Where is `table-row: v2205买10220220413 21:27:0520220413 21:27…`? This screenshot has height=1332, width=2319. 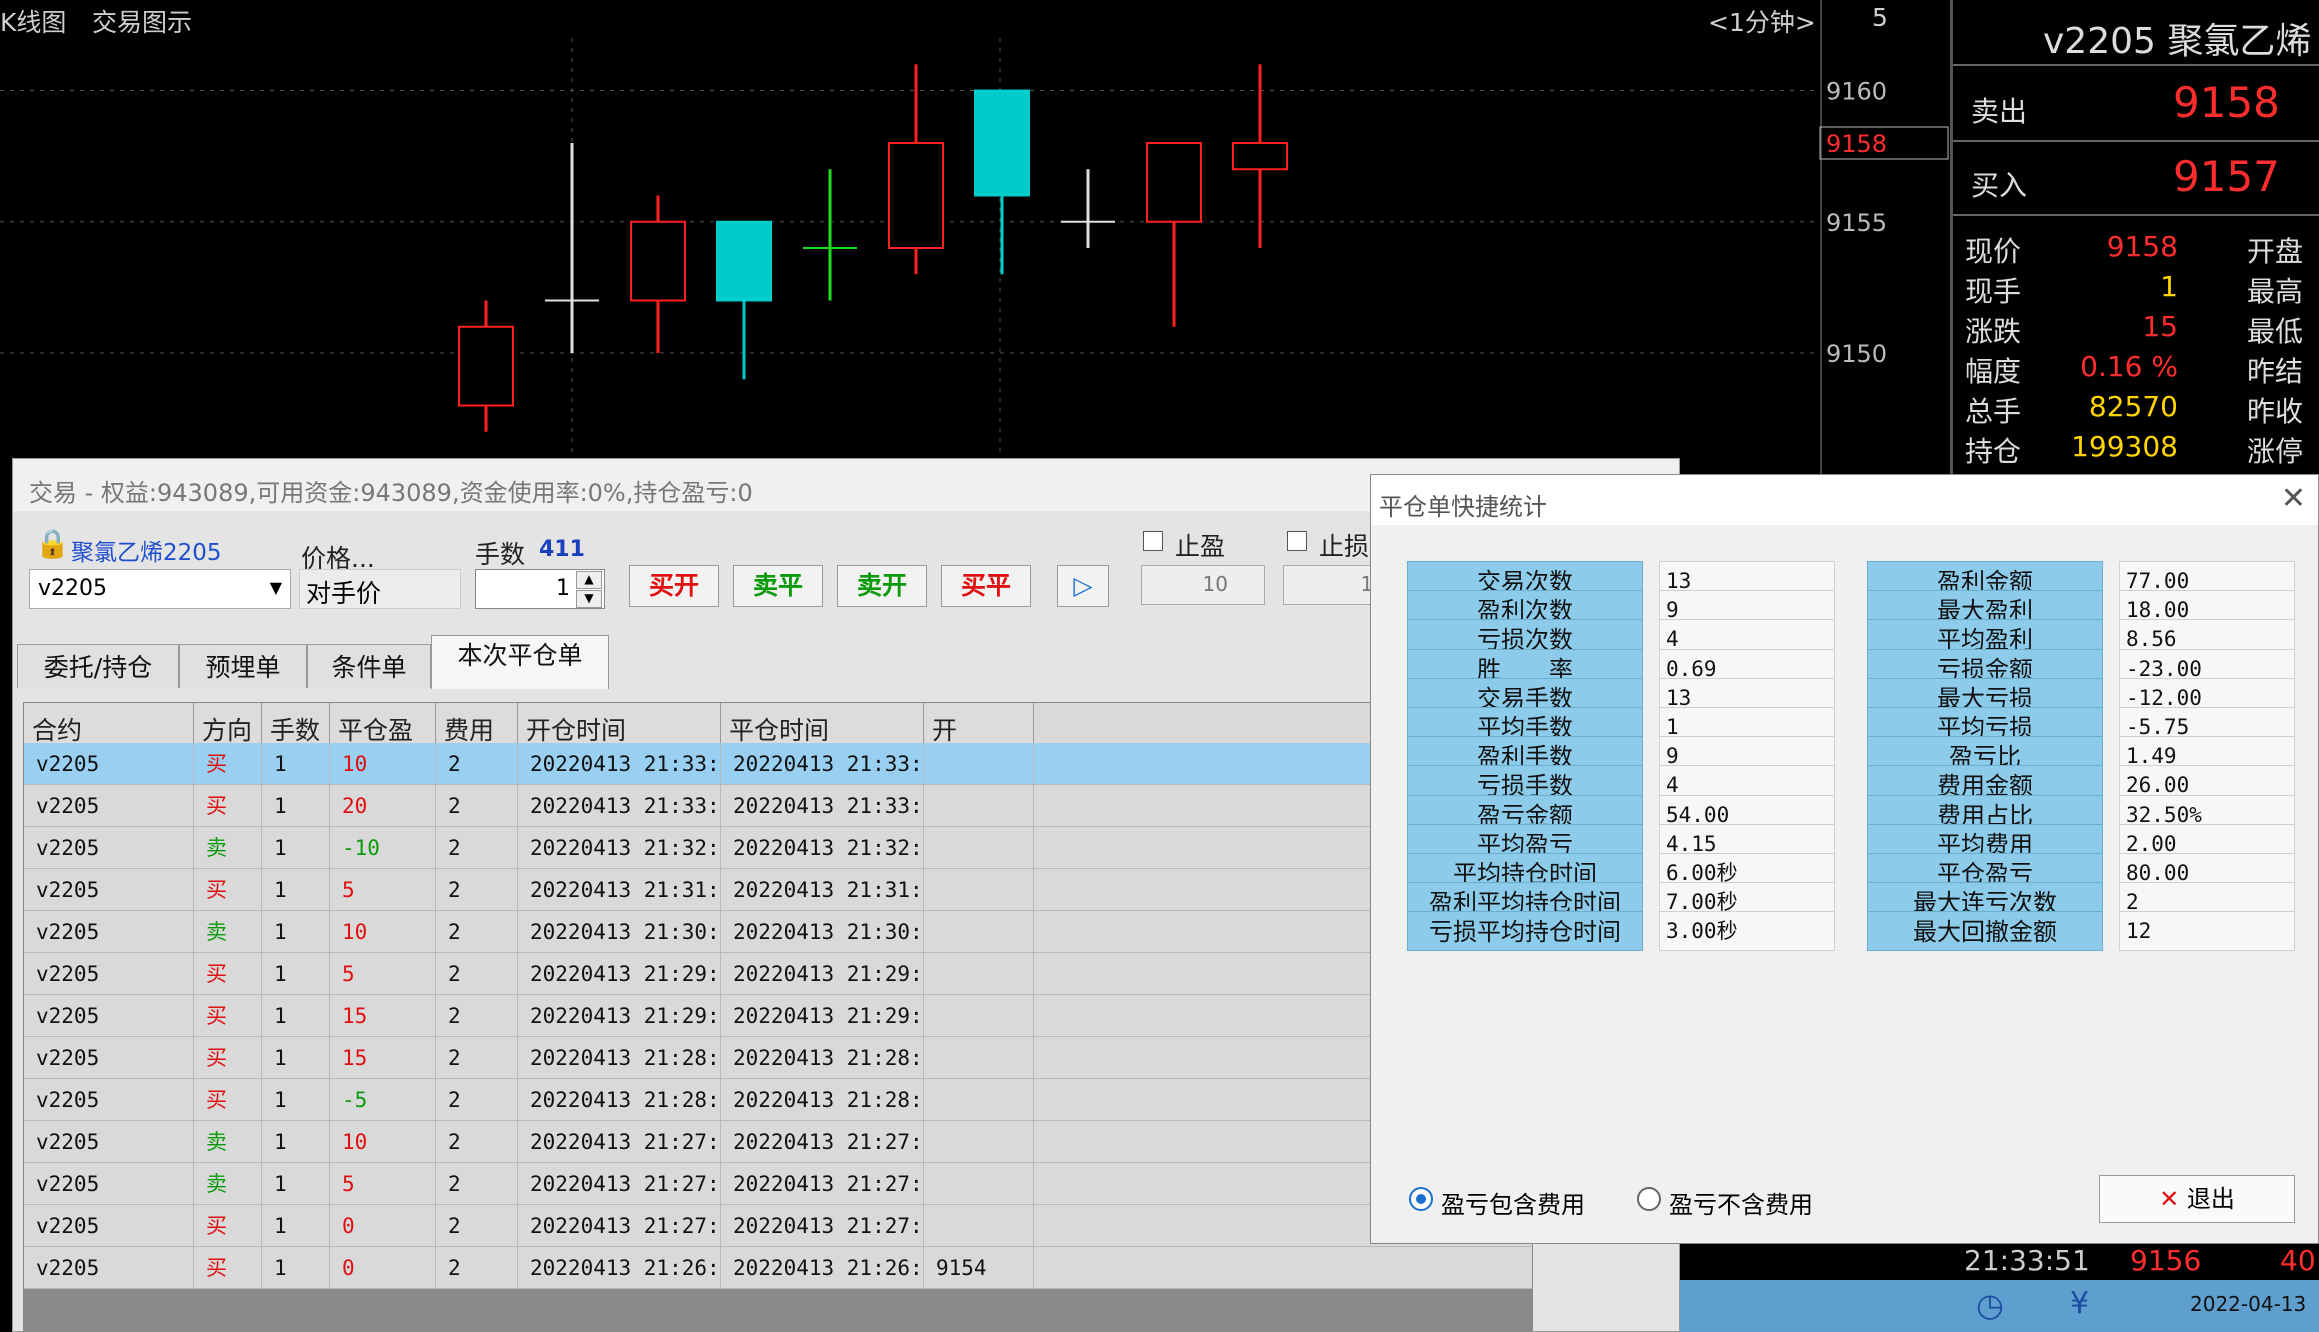
table-row: v2205买10220220413 21:27:0520220413 21:27… is located at coordinates (778, 1226).